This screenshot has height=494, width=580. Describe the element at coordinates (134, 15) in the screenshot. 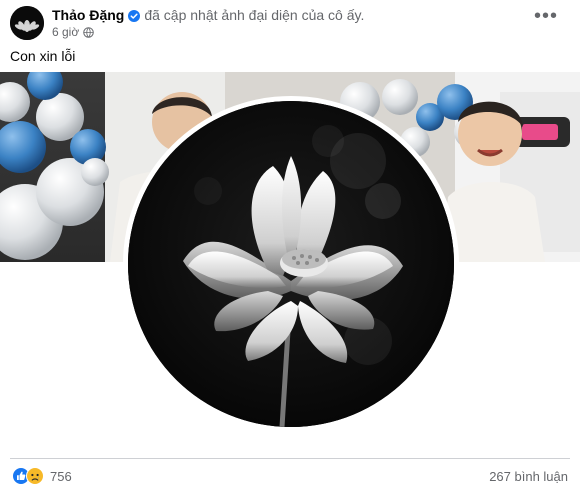

I see `verified-badge-icon` at that location.